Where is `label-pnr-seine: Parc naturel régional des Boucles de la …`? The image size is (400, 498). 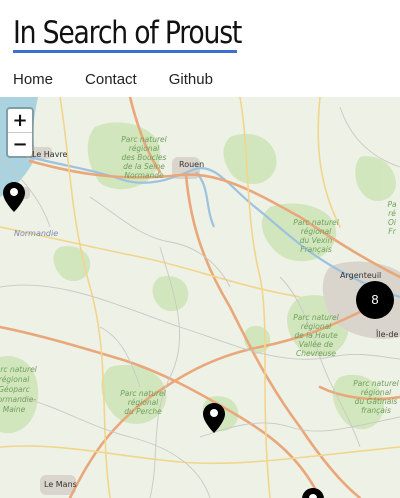 label-pnr-seine: Parc naturel régional des Boucles de la … is located at coordinates (144, 157).